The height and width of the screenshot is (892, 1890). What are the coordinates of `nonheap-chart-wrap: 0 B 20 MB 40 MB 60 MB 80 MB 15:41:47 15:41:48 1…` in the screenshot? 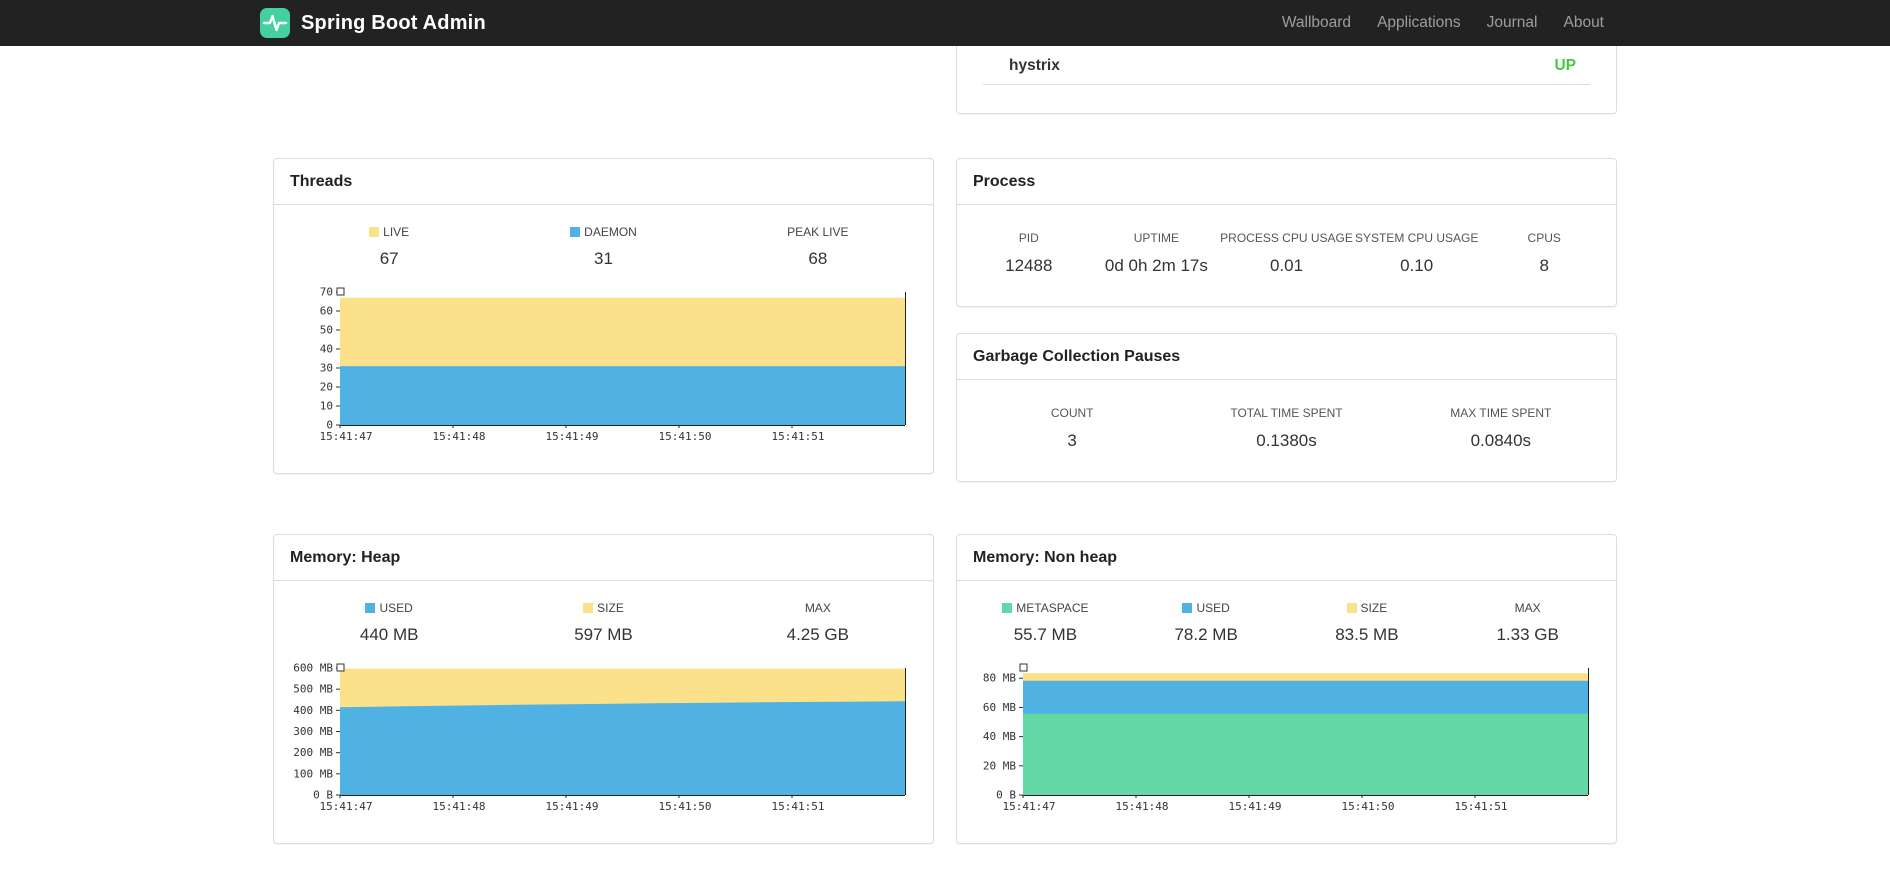 It's located at (1286, 752).